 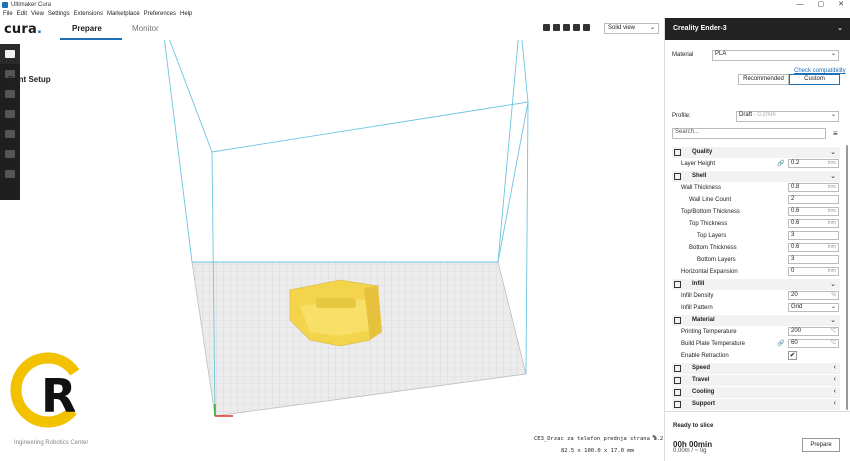 What do you see at coordinates (10, 94) in the screenshot?
I see `scale-icon` at bounding box center [10, 94].